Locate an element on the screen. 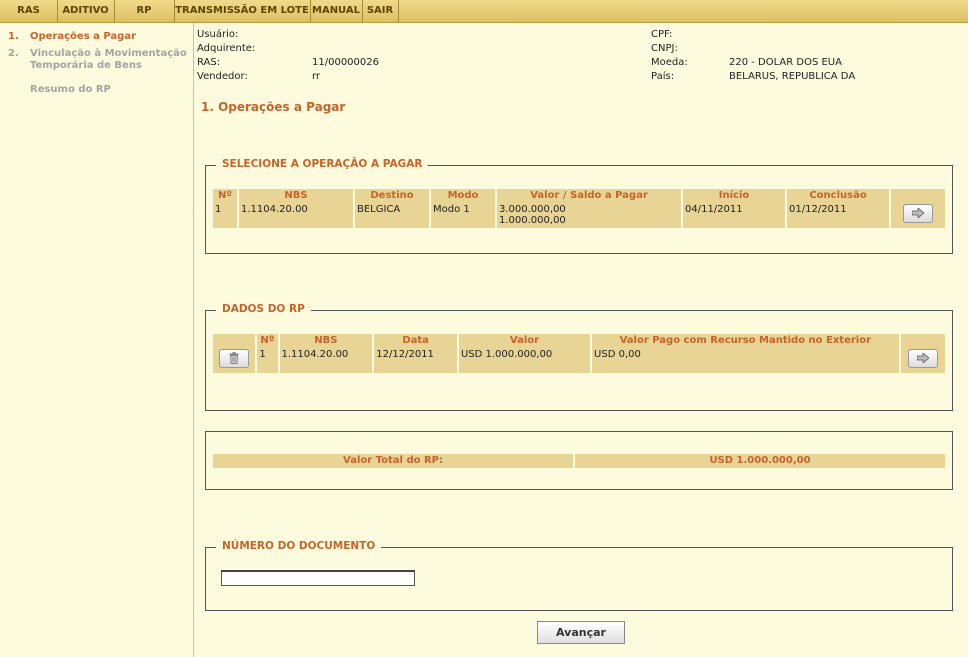 The width and height of the screenshot is (968, 657). col-conclusao: Conclusão is located at coordinates (838, 195).